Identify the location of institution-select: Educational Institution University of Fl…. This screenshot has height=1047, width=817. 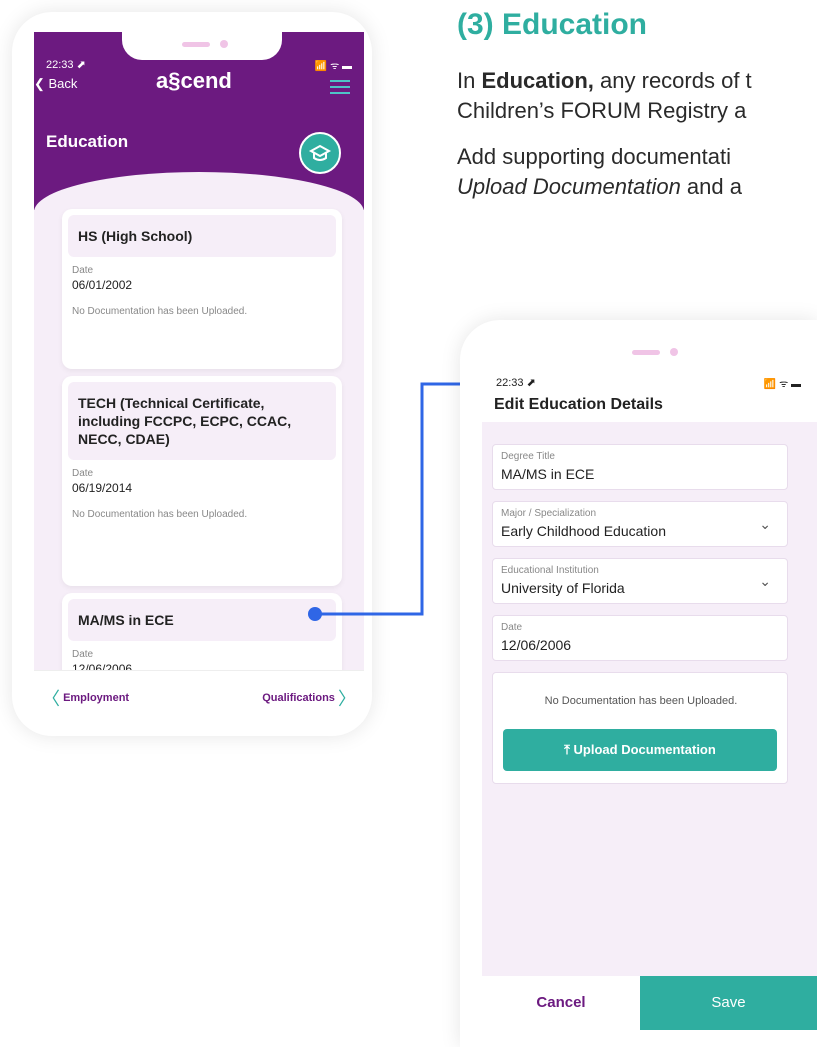
(640, 581).